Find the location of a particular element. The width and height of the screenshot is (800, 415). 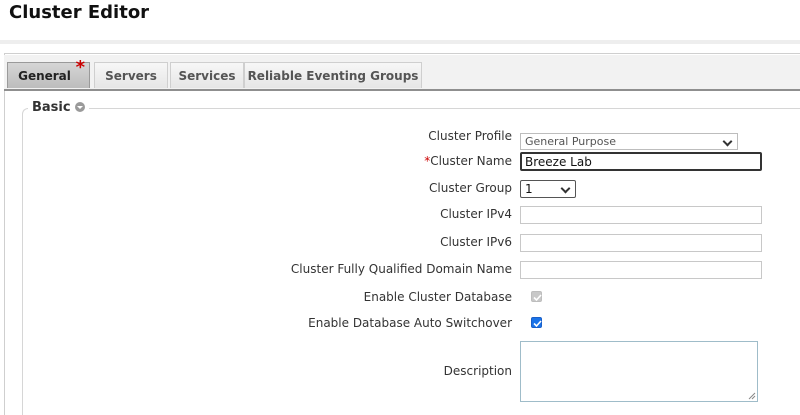

tab-general: General * is located at coordinates (48, 72).